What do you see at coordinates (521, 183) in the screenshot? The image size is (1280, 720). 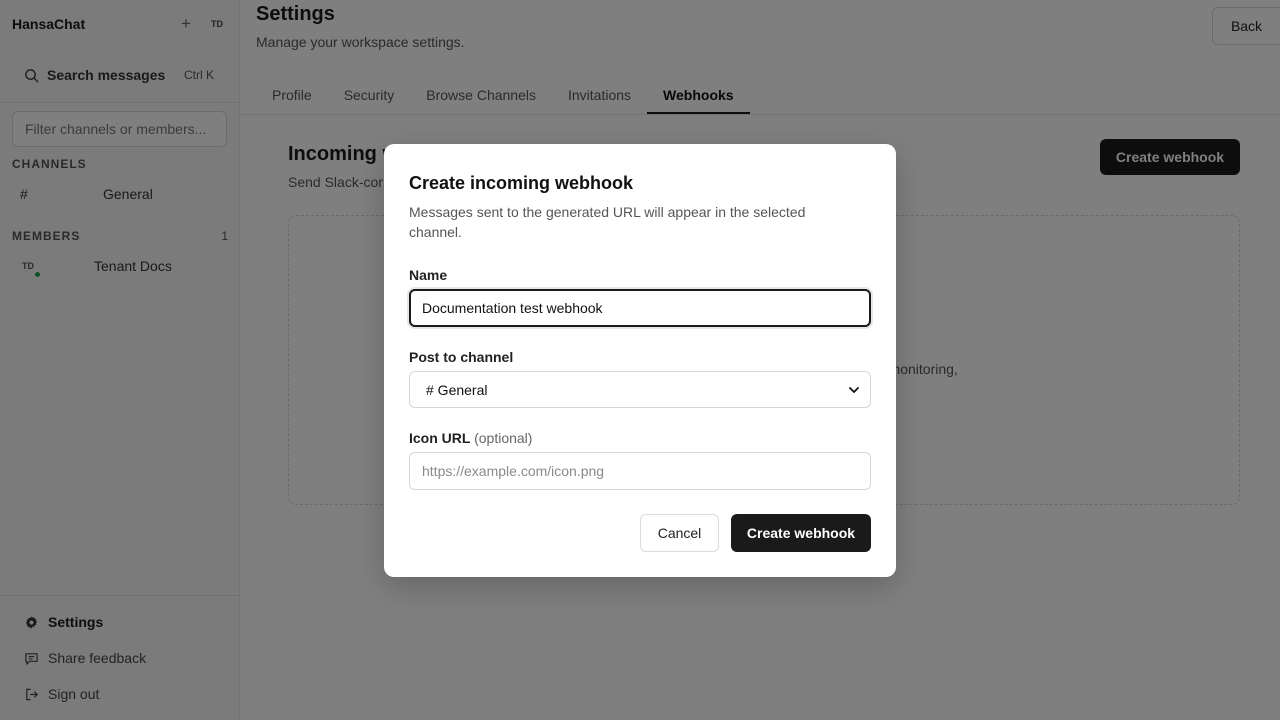 I see `dialog-title: Create incoming webhook` at bounding box center [521, 183].